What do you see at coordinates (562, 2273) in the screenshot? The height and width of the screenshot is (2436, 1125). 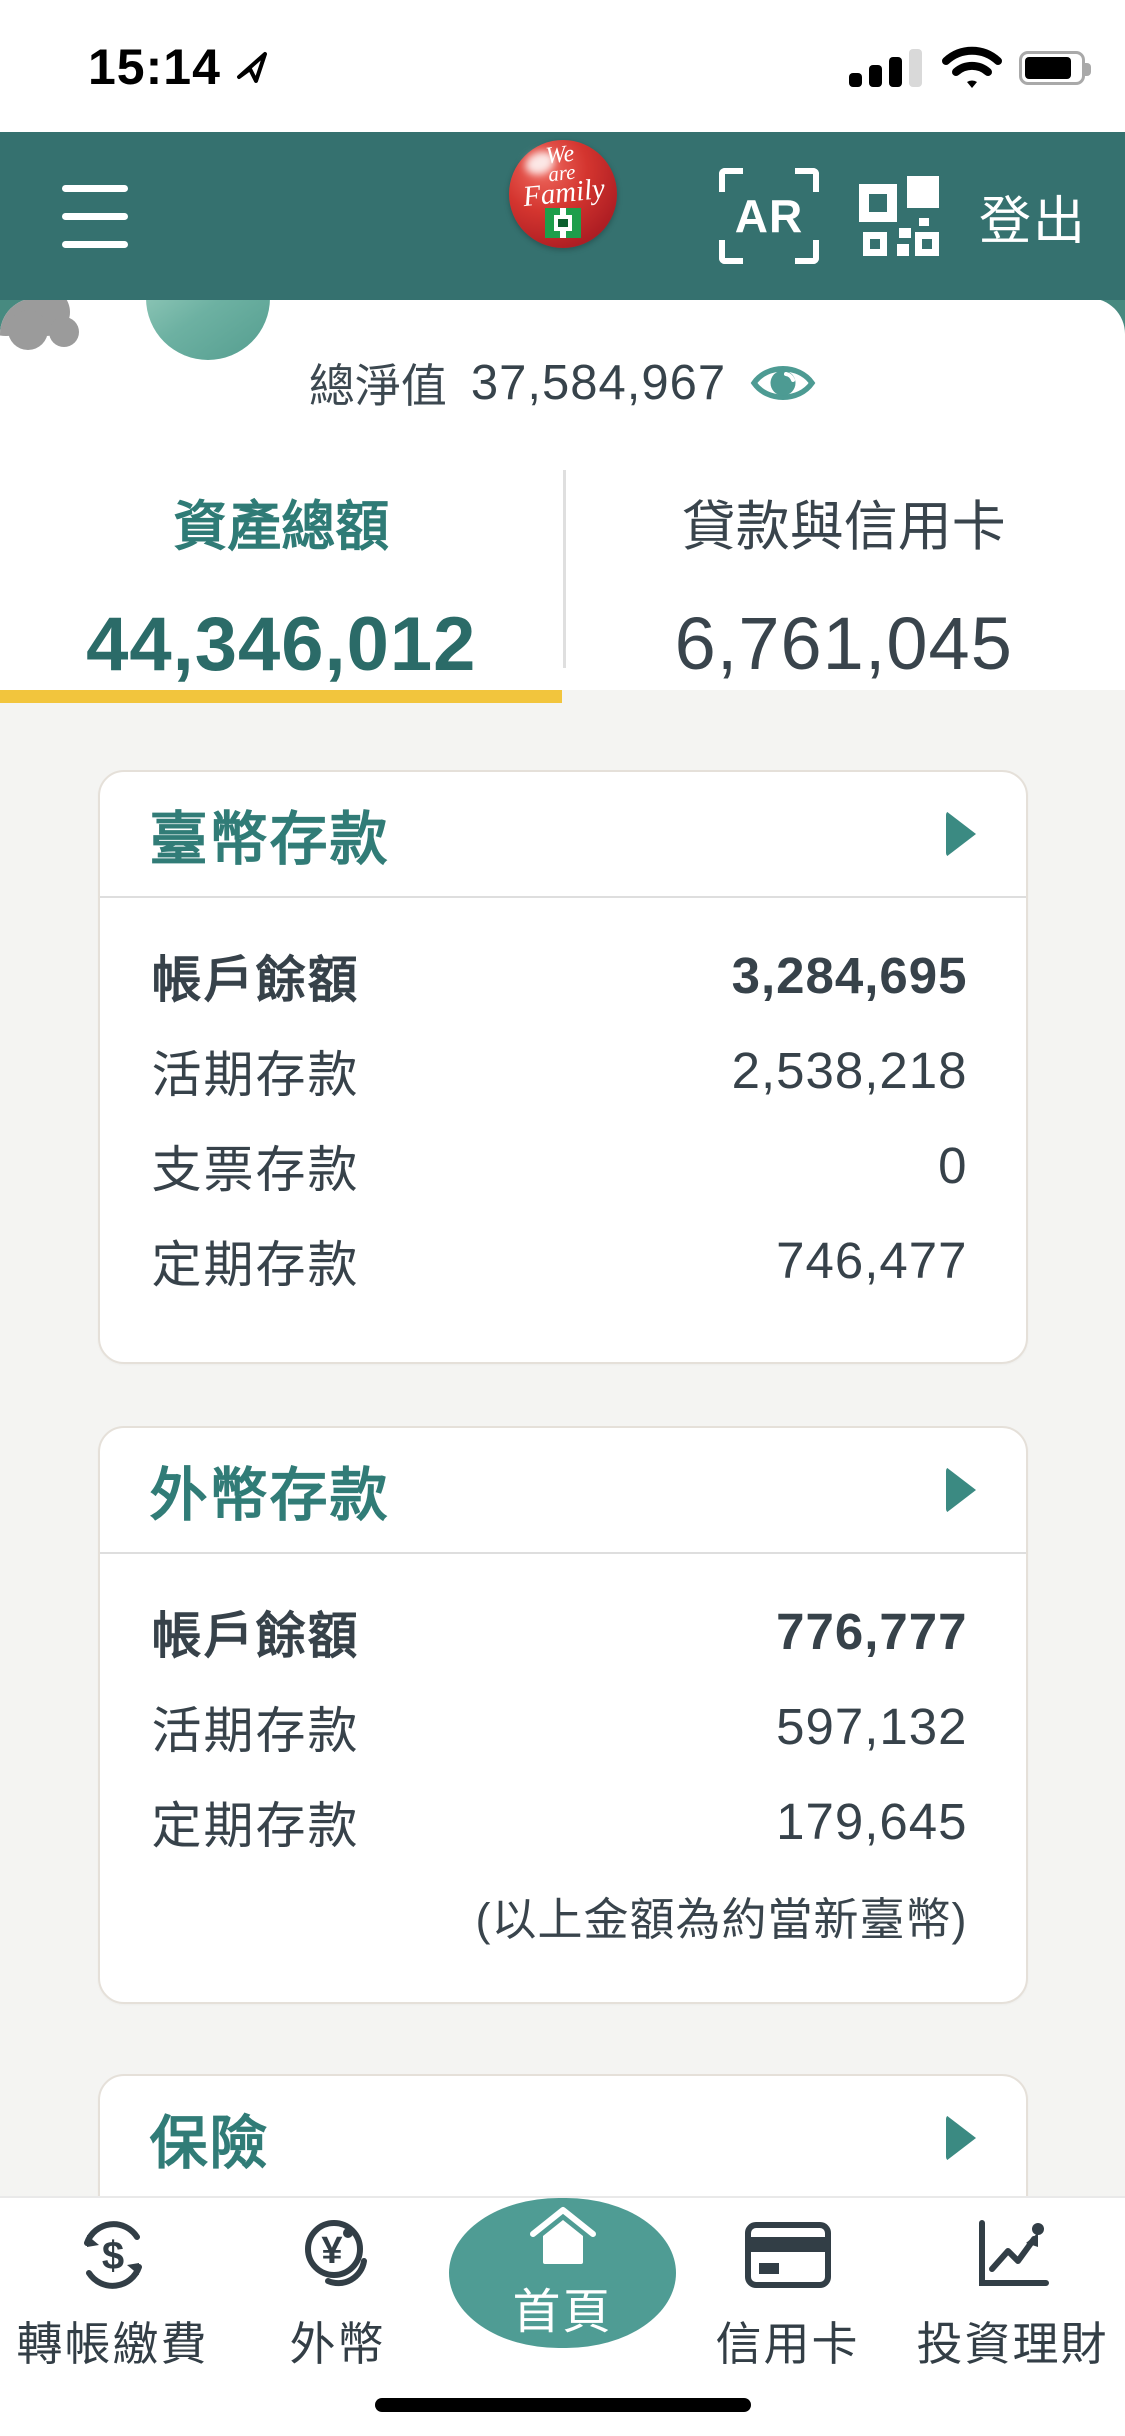 I see `nav-home-button: 首頁` at bounding box center [562, 2273].